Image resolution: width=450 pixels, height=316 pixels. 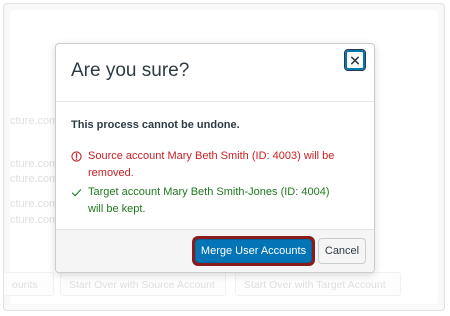 I want to click on cancel-button: Cancel, so click(x=342, y=251).